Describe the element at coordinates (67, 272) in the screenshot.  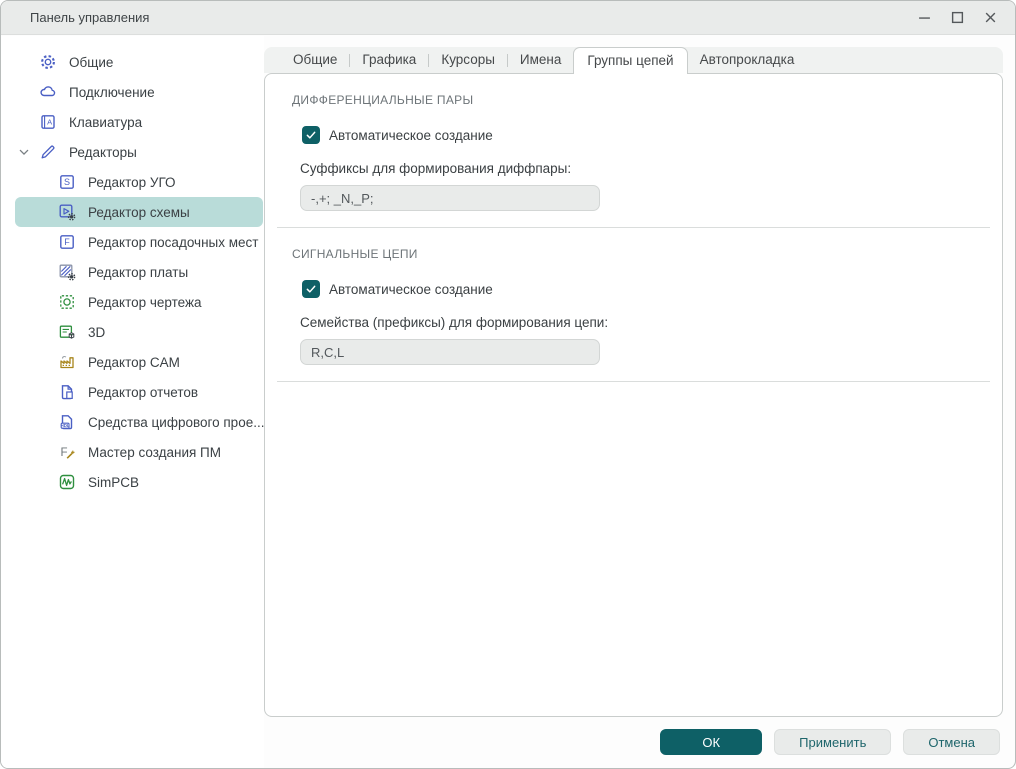
I see `board-editor-icon` at that location.